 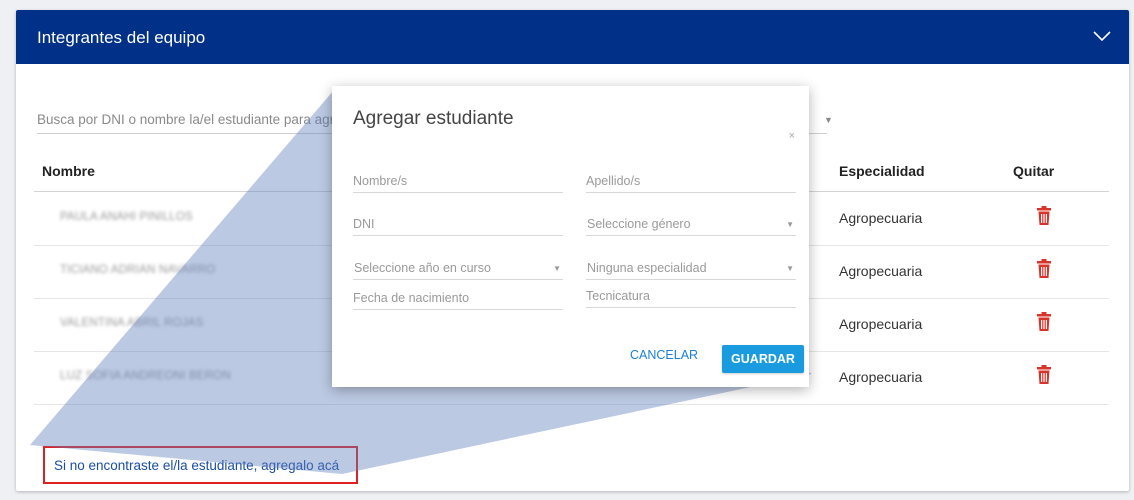 I want to click on anio-select: Seleccione año en curso ▼, so click(x=458, y=268).